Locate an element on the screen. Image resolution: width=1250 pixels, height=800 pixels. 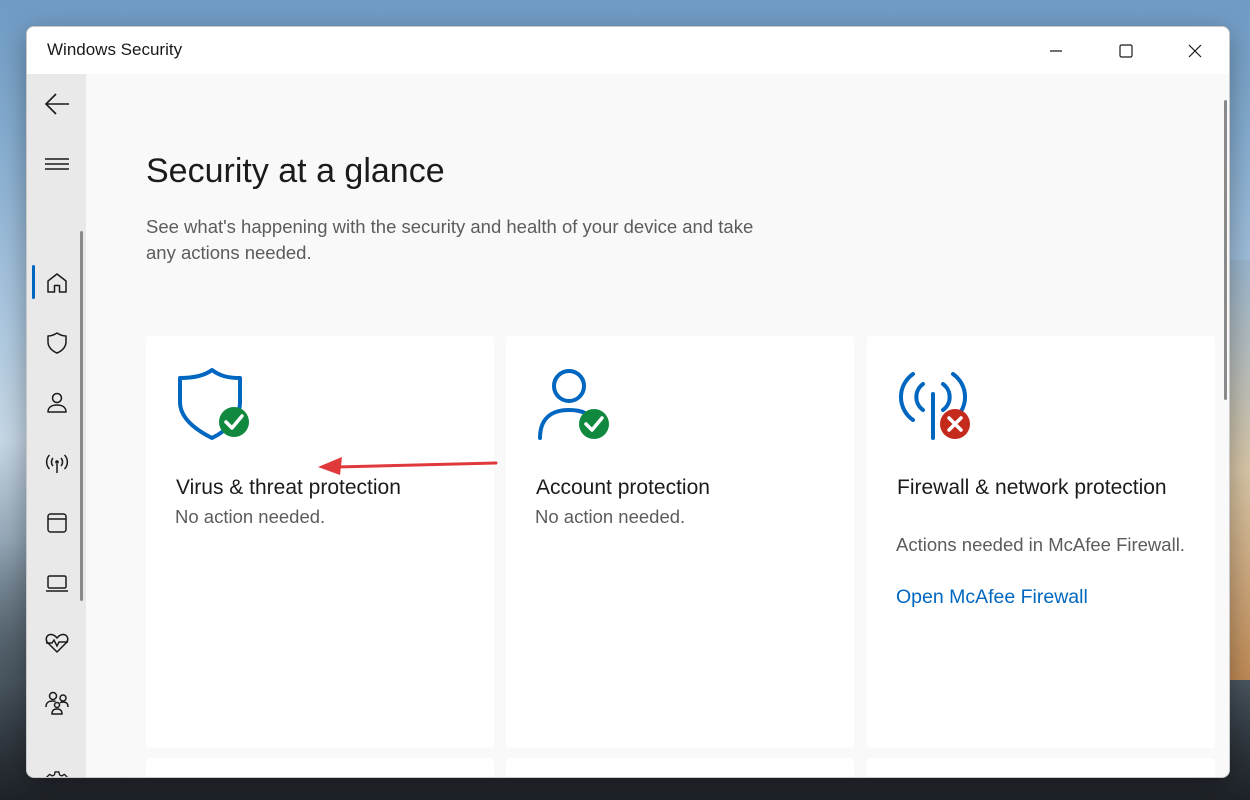
open-mcafee-firewall-link: Open McAfee Firewall is located at coordinates (992, 597).